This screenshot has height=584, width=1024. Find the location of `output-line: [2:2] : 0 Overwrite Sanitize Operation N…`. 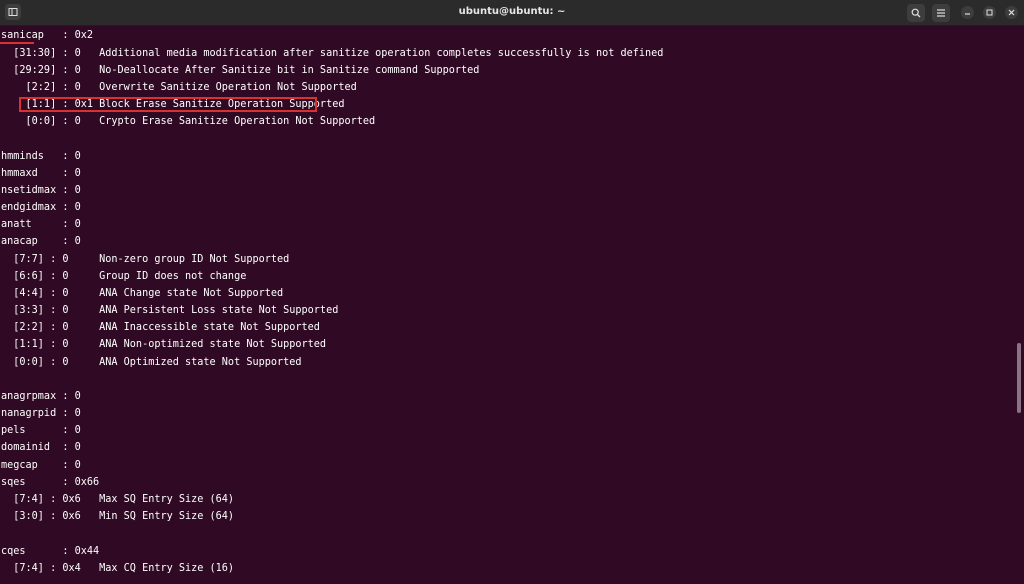

output-line: [2:2] : 0 Overwrite Sanitize Operation N… is located at coordinates (179, 87).